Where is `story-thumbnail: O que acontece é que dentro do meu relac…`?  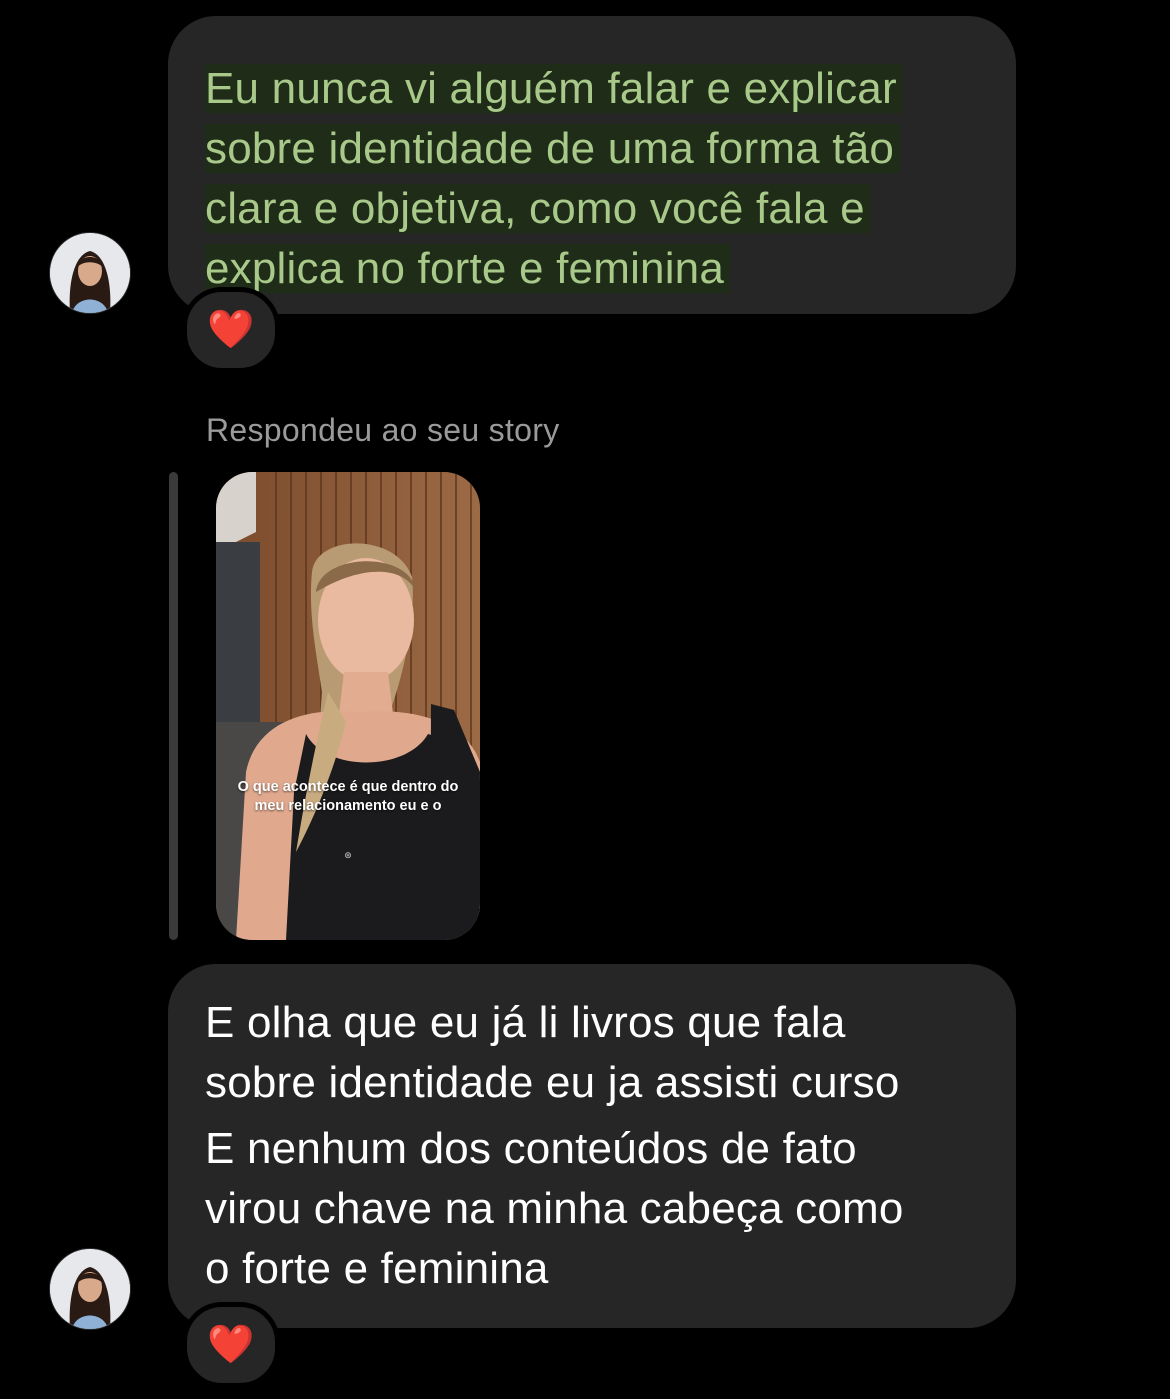 story-thumbnail: O que acontece é que dentro do meu relac… is located at coordinates (348, 706).